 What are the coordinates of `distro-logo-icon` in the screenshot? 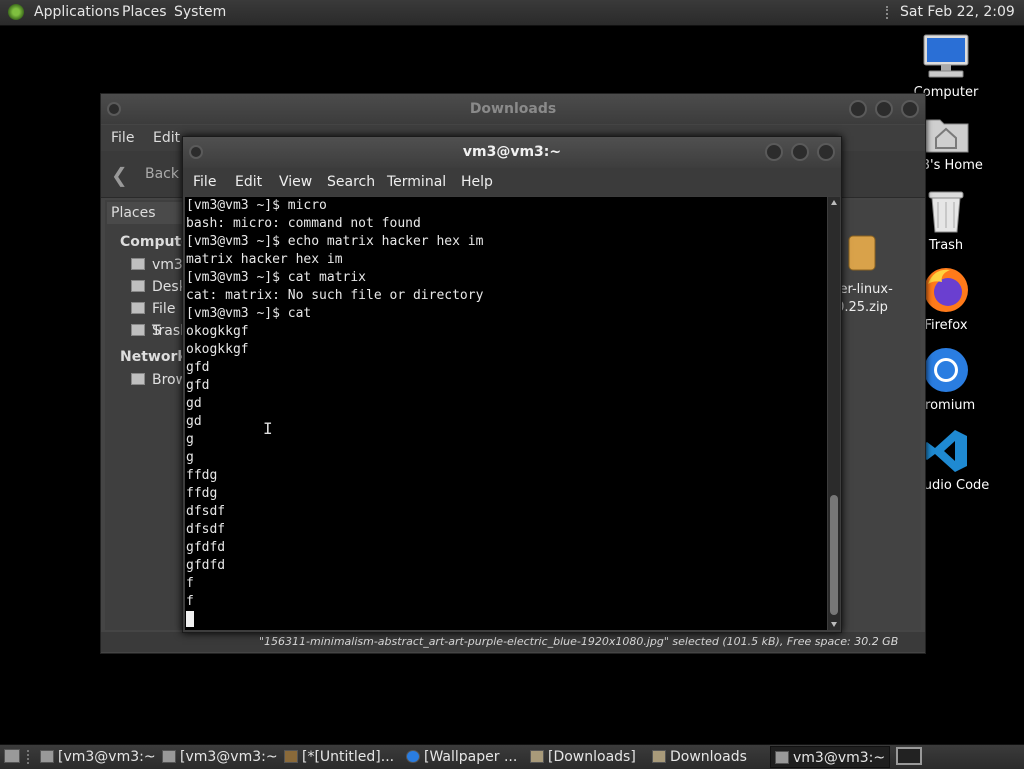 It's located at (16, 12).